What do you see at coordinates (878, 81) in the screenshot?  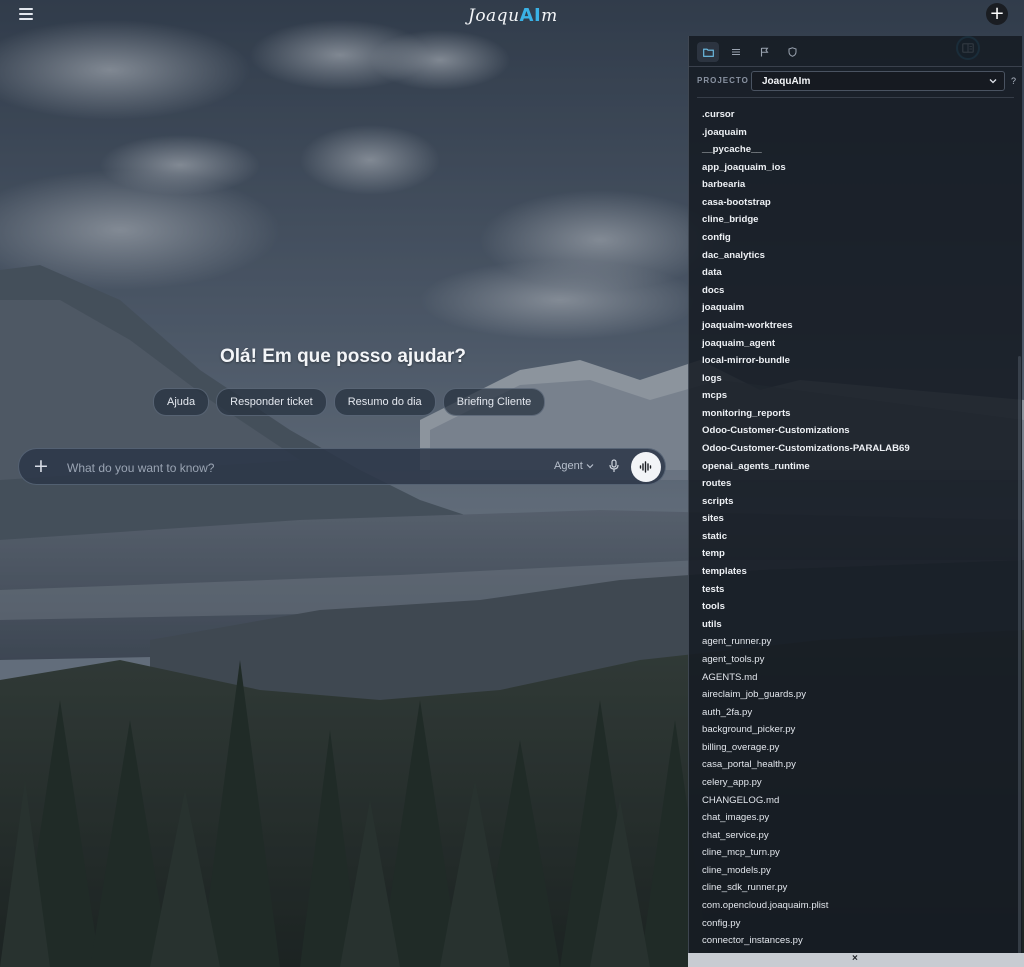 I see `project-select: JoaquAIm` at bounding box center [878, 81].